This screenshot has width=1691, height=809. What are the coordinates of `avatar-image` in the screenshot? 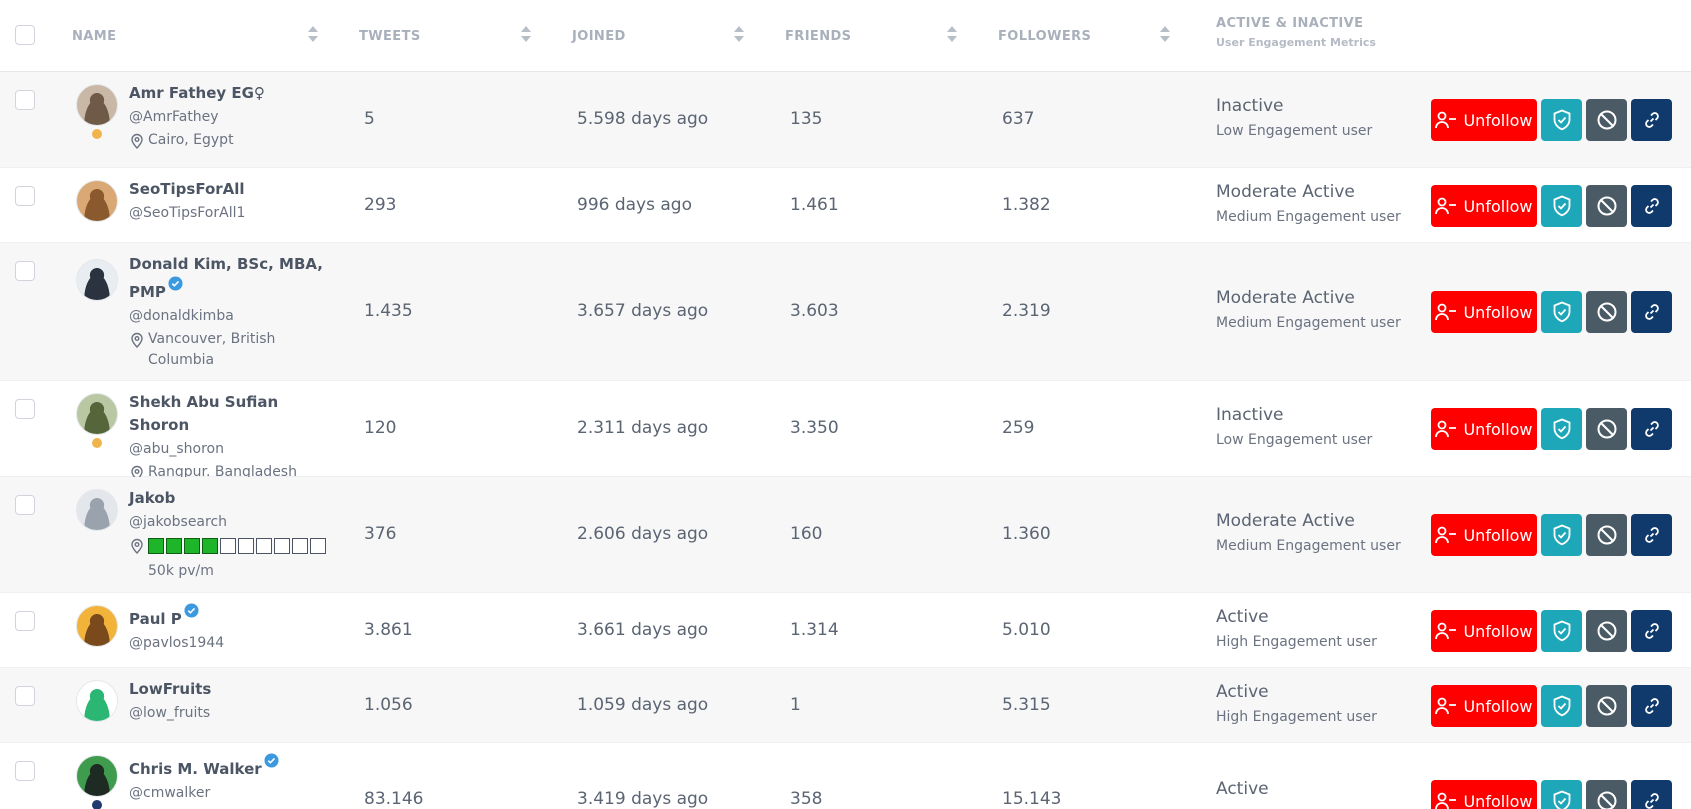 It's located at (97, 280).